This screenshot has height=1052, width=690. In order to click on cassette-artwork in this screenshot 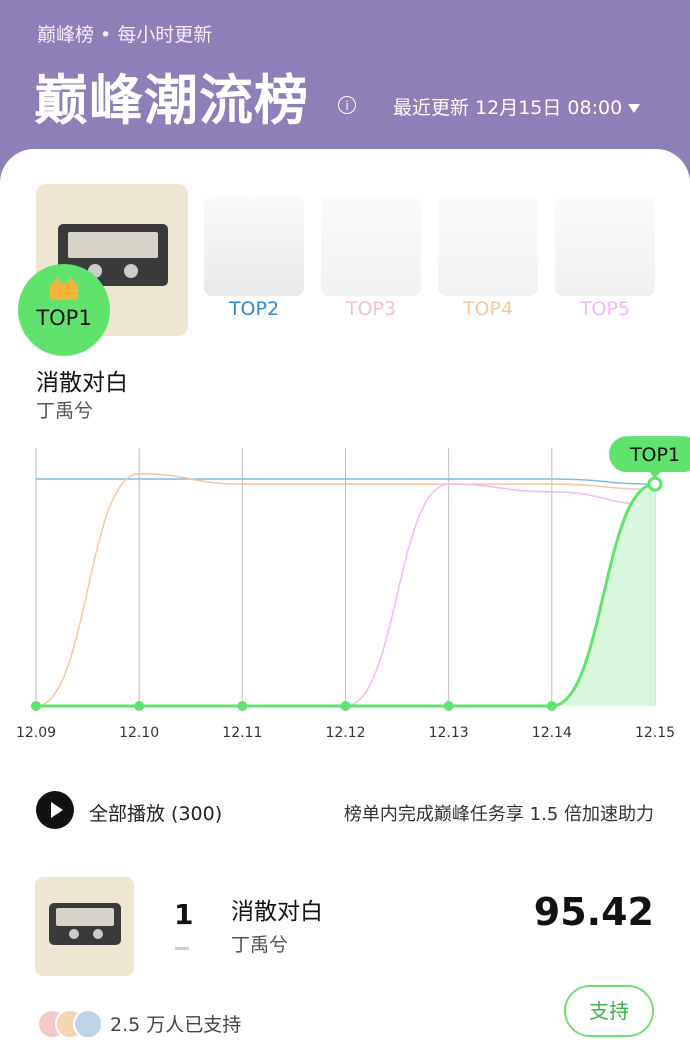, I will do `click(85, 924)`.